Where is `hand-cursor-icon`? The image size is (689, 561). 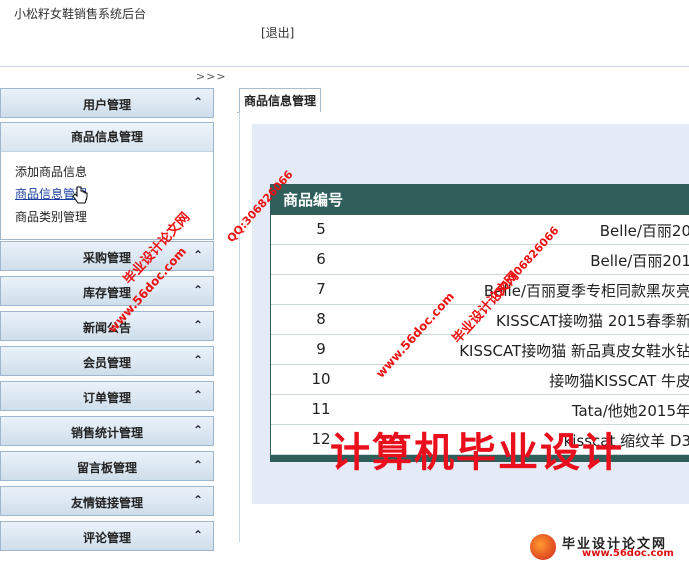 hand-cursor-icon is located at coordinates (80, 195).